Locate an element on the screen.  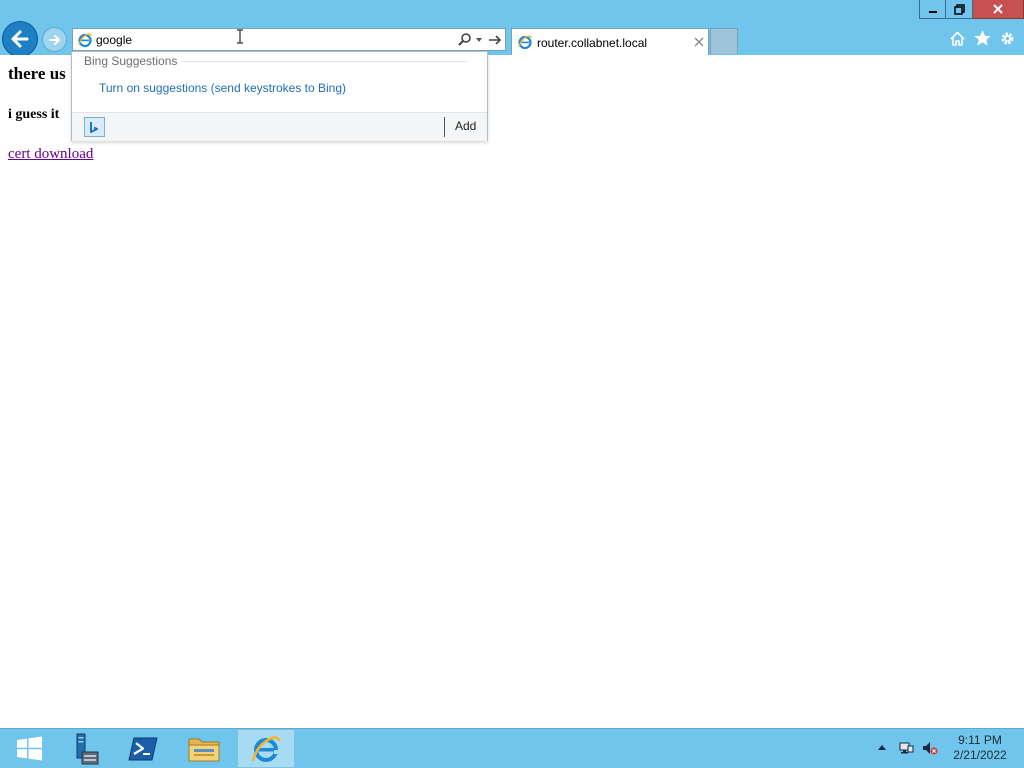
address-dropdown-icon is located at coordinates (479, 40).